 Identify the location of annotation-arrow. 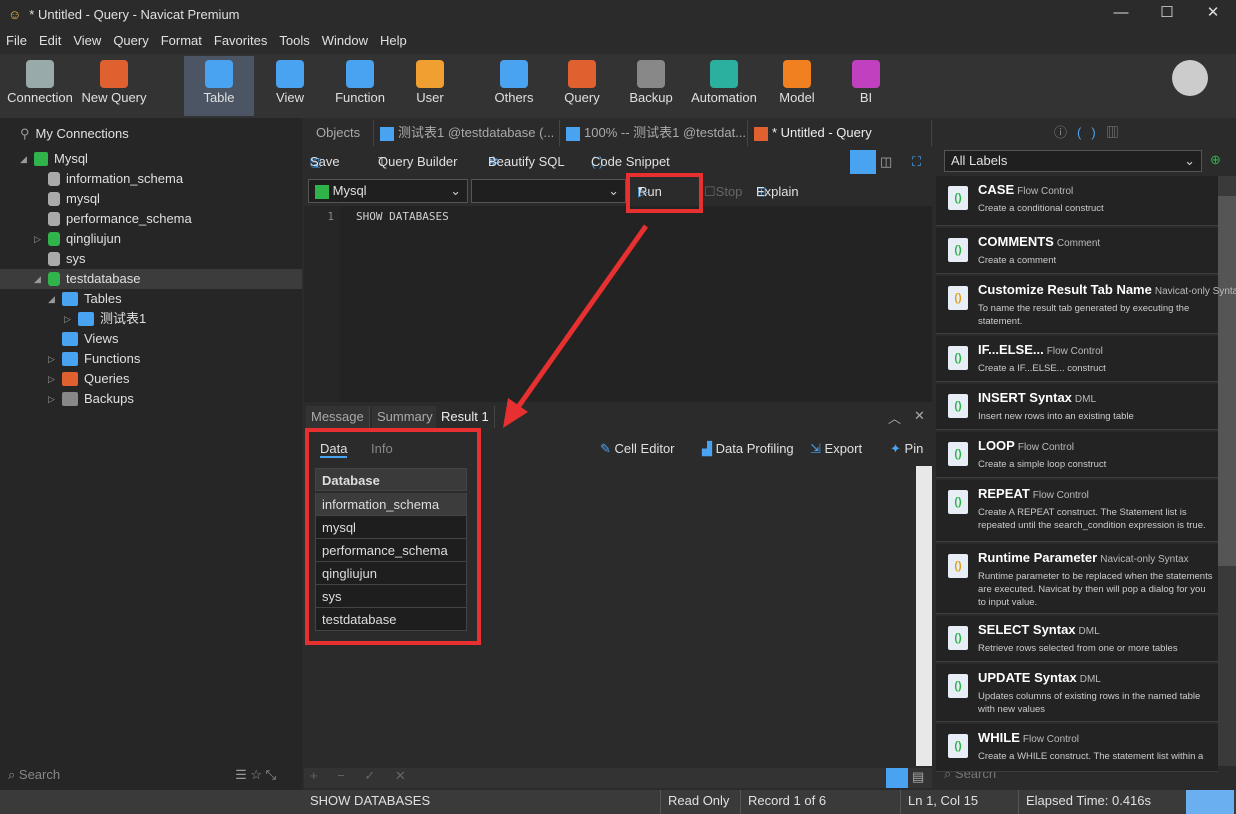
(581, 318).